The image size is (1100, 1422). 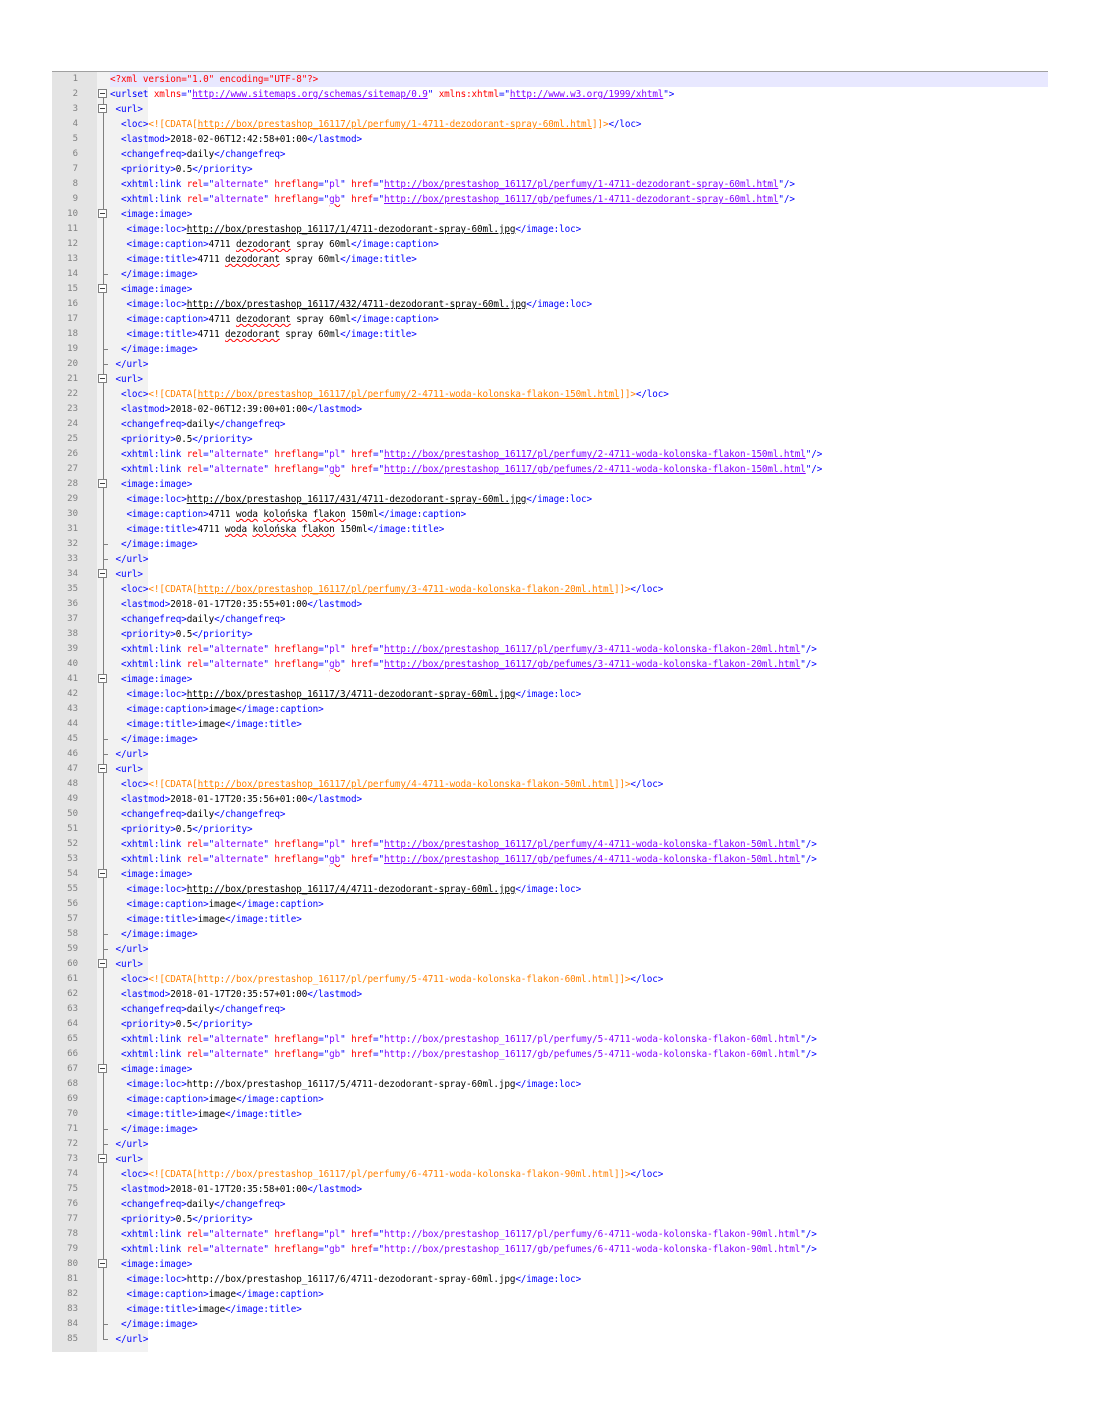 I want to click on code-line: 14 </image:image>, so click(x=550, y=274).